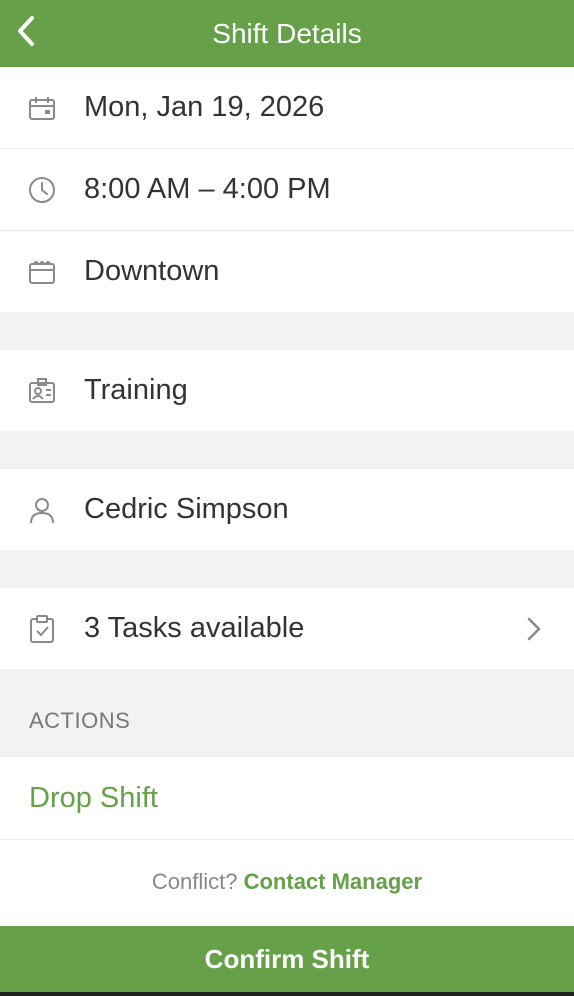 The image size is (574, 996). What do you see at coordinates (42, 108) in the screenshot?
I see `calendar-icon` at bounding box center [42, 108].